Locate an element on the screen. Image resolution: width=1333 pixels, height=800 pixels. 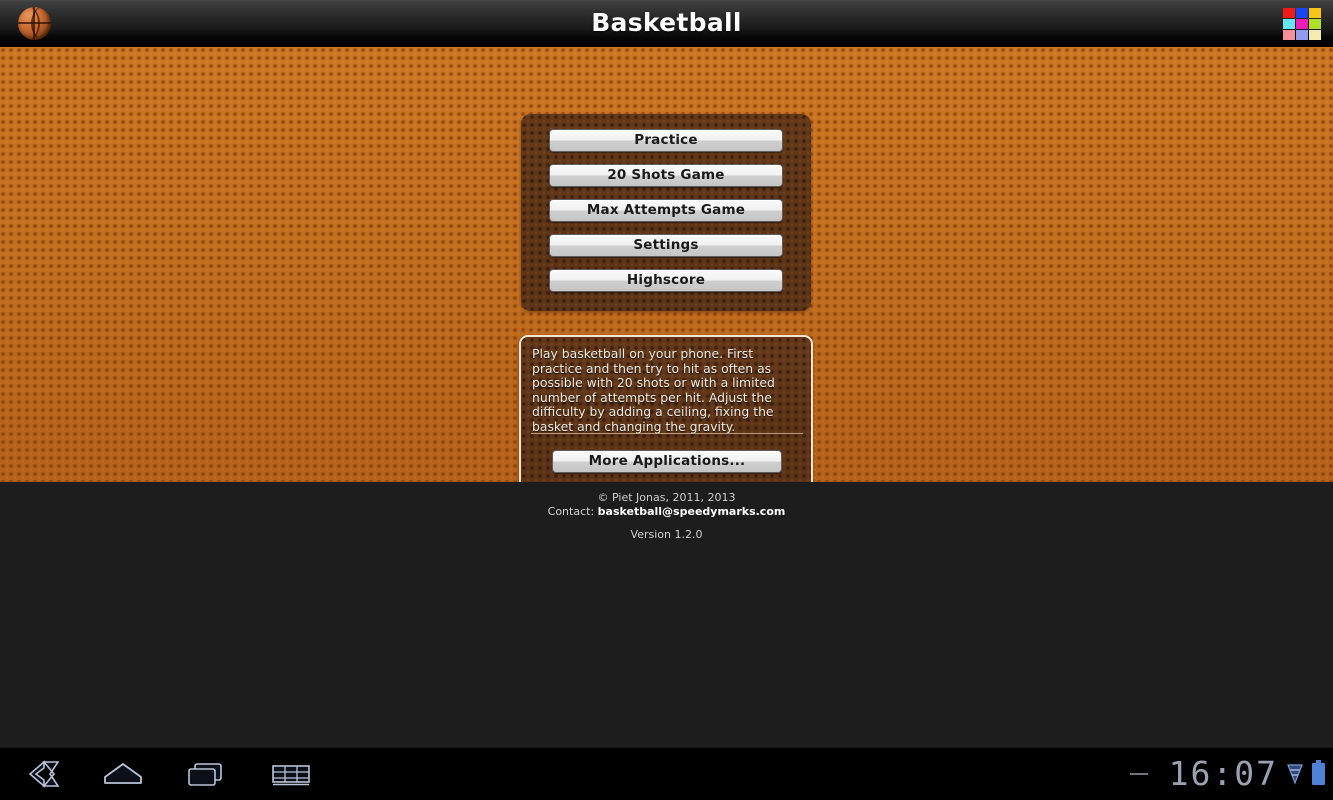
clock: 16:07 is located at coordinates (1223, 773).